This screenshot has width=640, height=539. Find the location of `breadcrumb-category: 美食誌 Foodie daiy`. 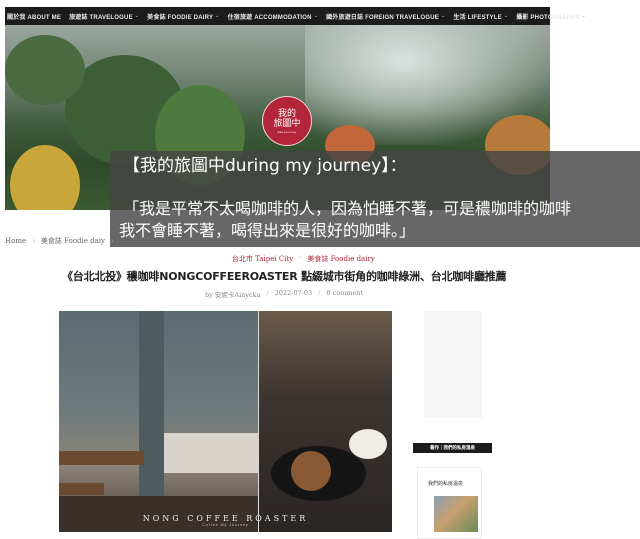

breadcrumb-category: 美食誌 Foodie daiy is located at coordinates (73, 241).